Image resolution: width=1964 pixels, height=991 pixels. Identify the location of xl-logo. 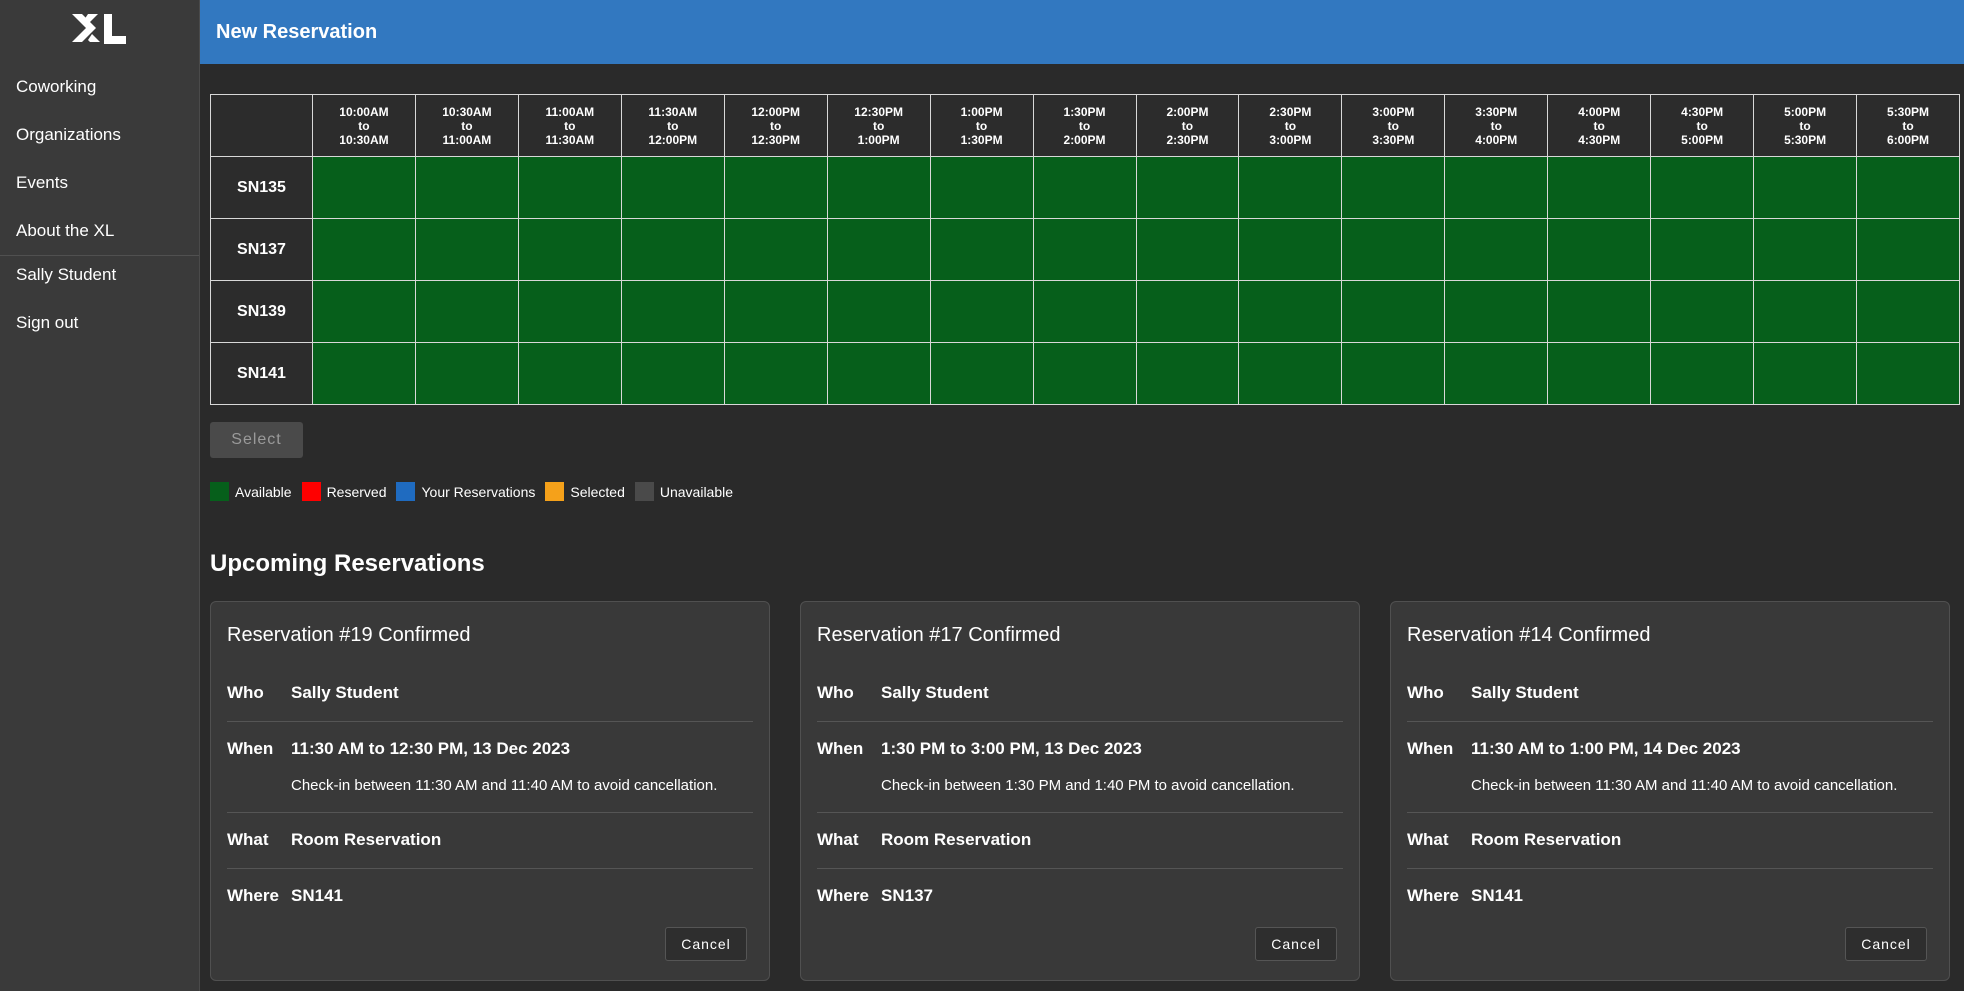
(99, 29).